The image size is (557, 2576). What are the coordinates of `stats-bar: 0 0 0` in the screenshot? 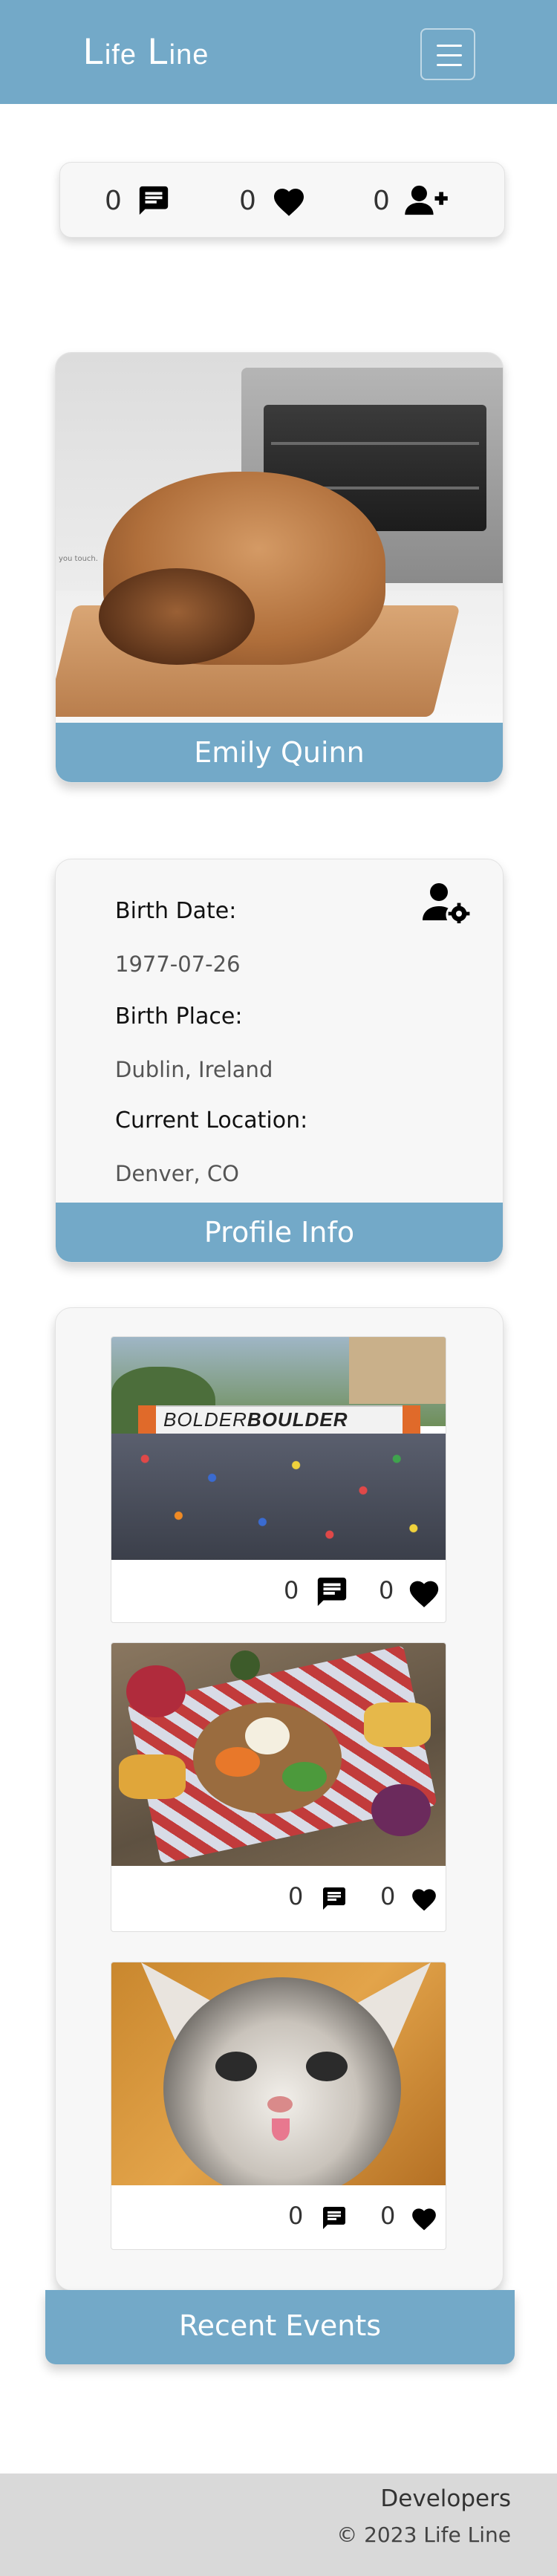 It's located at (282, 200).